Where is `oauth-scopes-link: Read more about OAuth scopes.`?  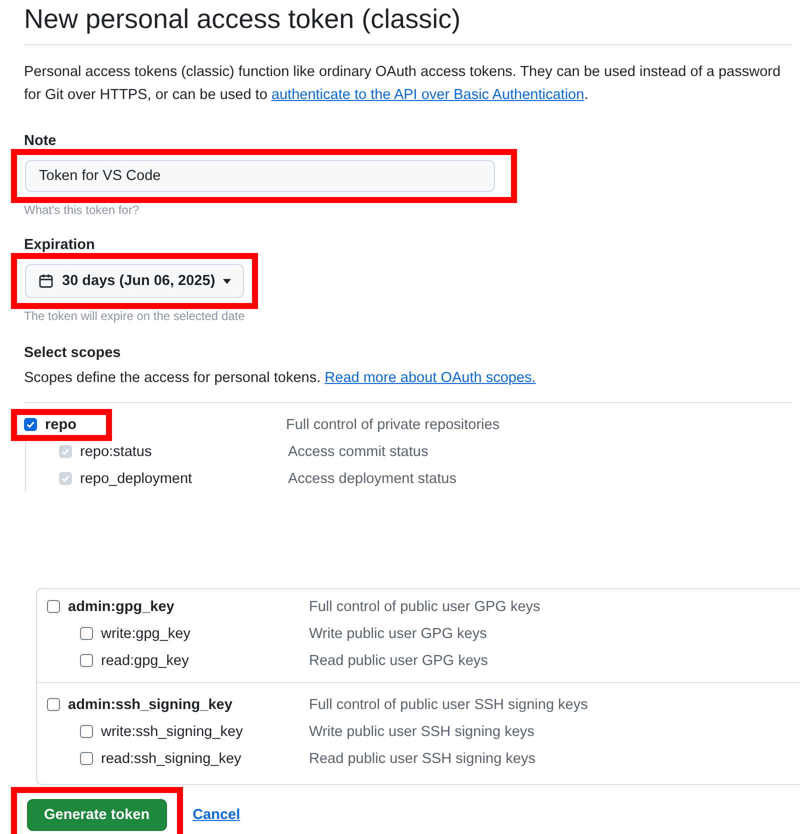 oauth-scopes-link: Read more about OAuth scopes. is located at coordinates (430, 378).